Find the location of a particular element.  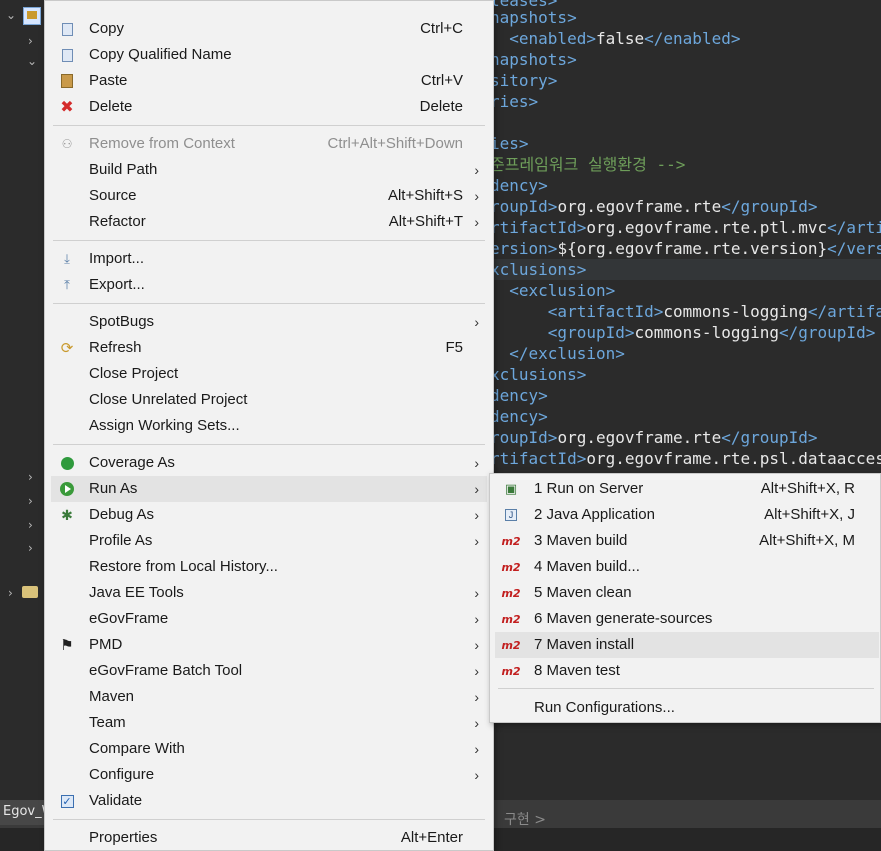

menu-item-label: Close Unrelated Project is located at coordinates (168, 399).